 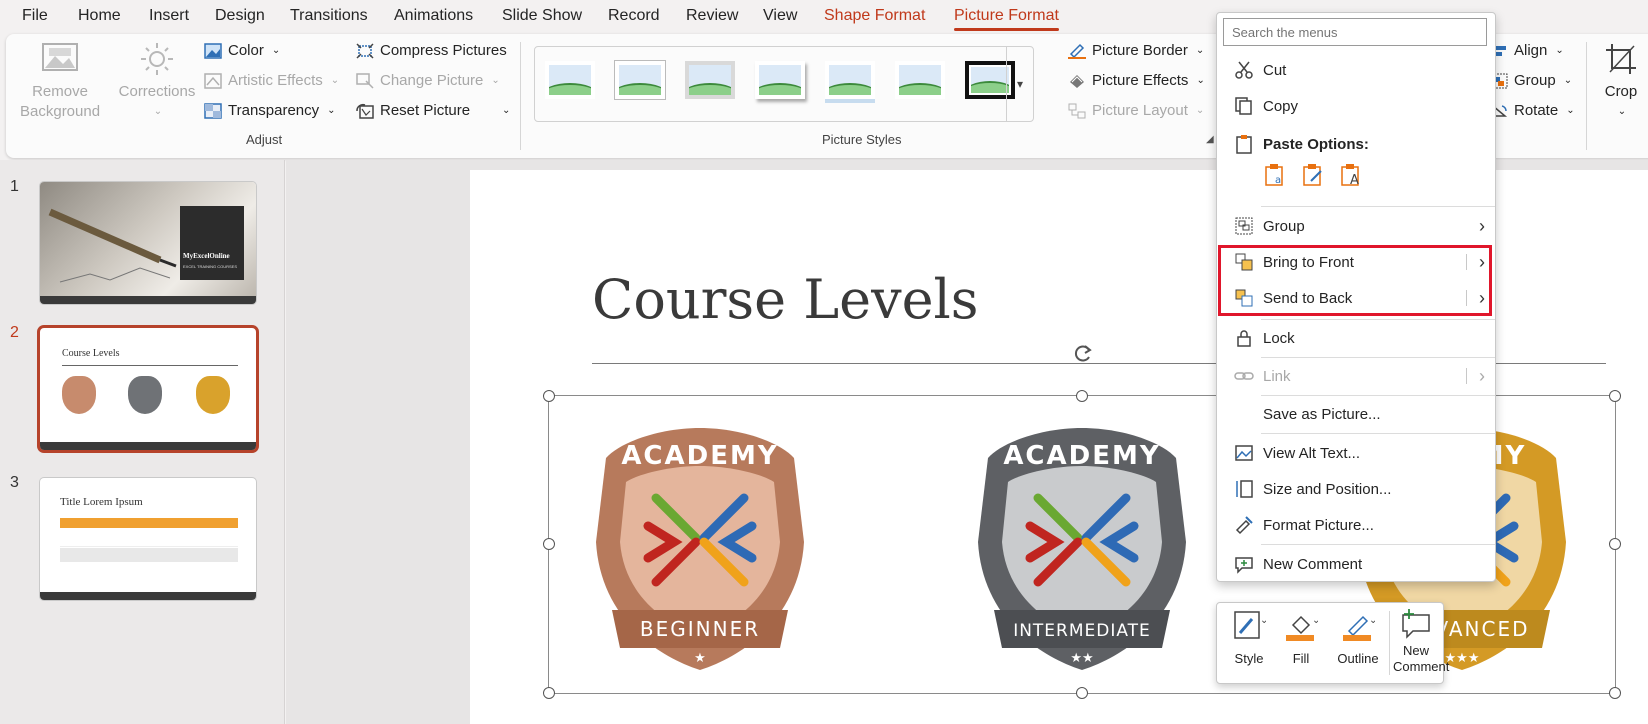 I want to click on corrections-caret-icon: ⌄, so click(x=158, y=111).